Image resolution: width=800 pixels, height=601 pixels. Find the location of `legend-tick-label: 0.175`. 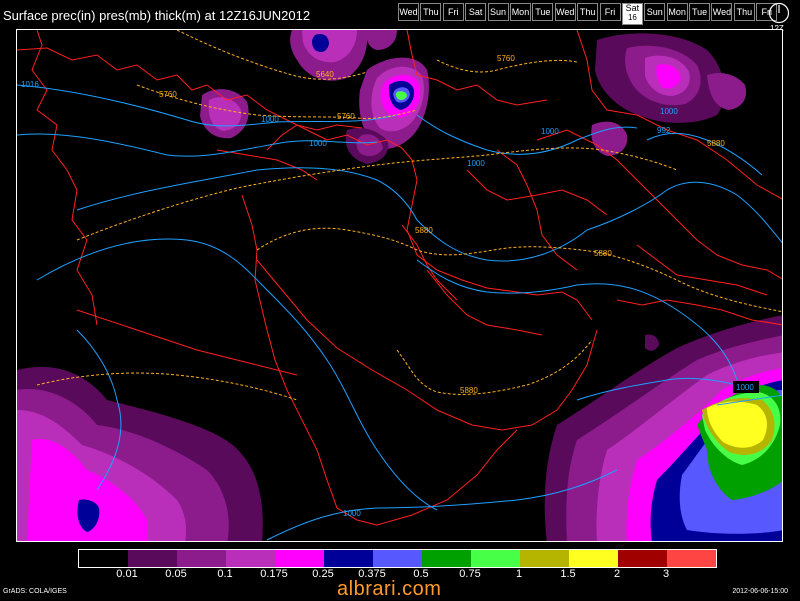

legend-tick-label: 0.175 is located at coordinates (274, 574).